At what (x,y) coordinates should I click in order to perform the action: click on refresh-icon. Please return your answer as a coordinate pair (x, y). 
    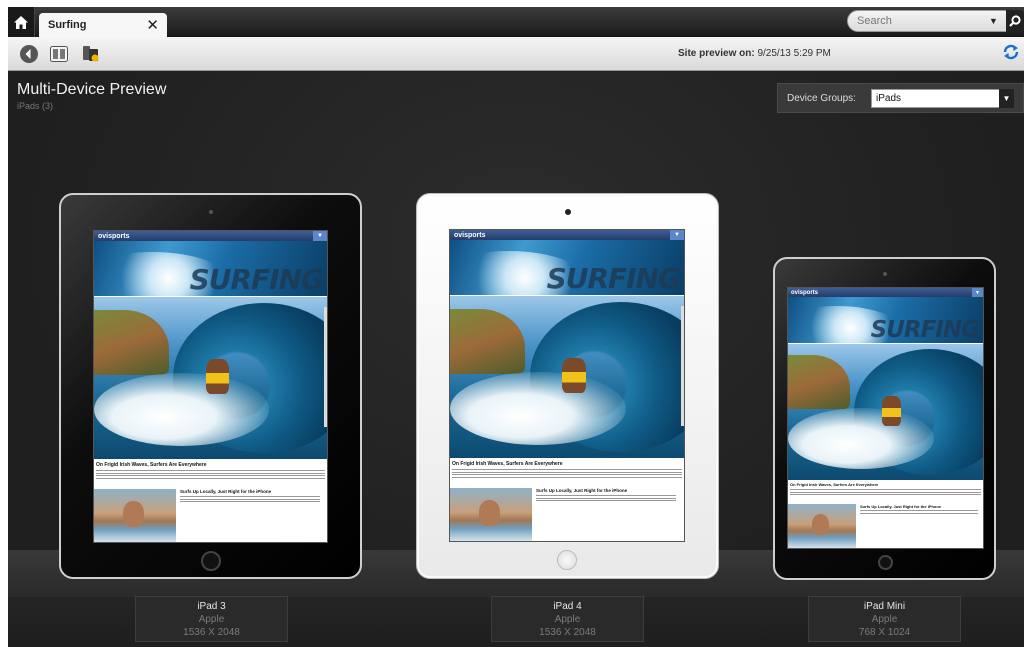
    Looking at the image, I should click on (1011, 52).